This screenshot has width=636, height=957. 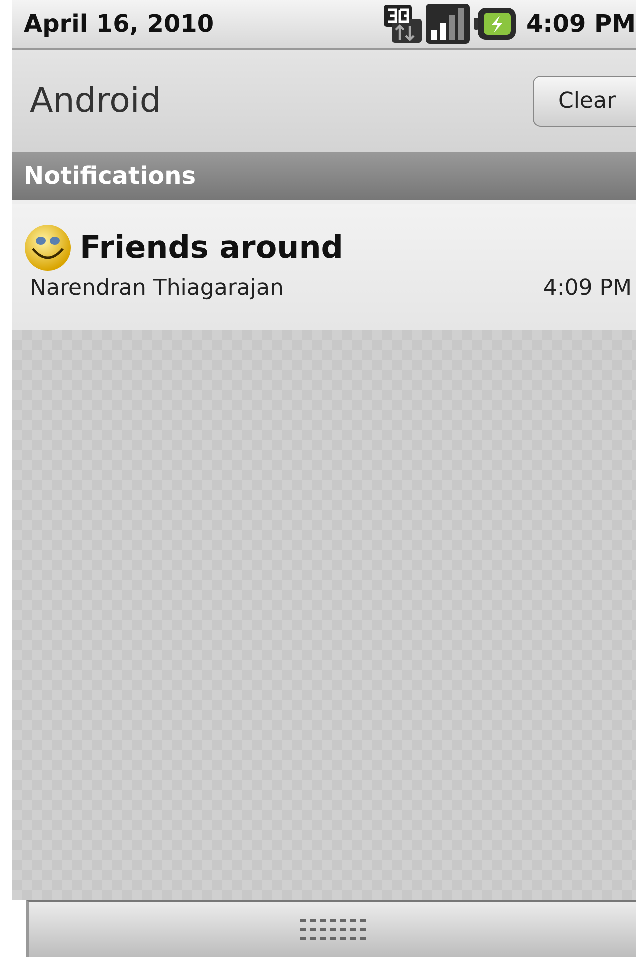 I want to click on notification-sender: Narendran Thiagarajan, so click(x=157, y=288).